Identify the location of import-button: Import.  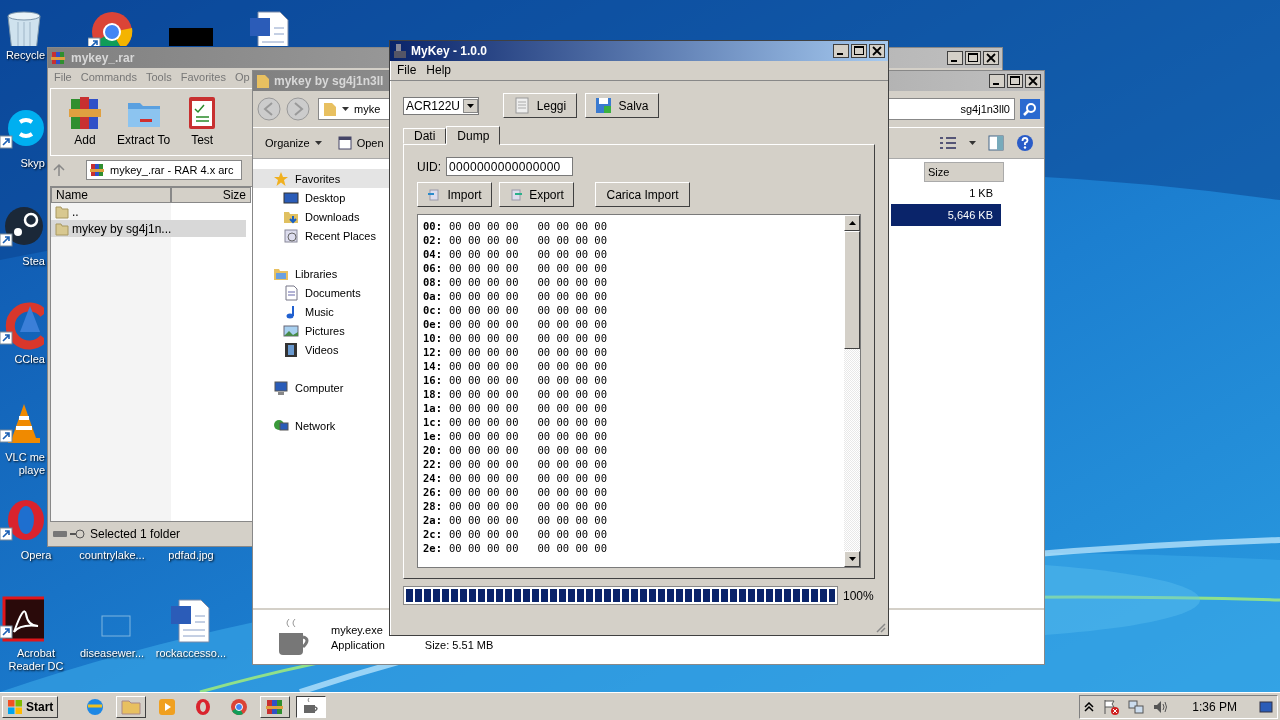
(454, 194).